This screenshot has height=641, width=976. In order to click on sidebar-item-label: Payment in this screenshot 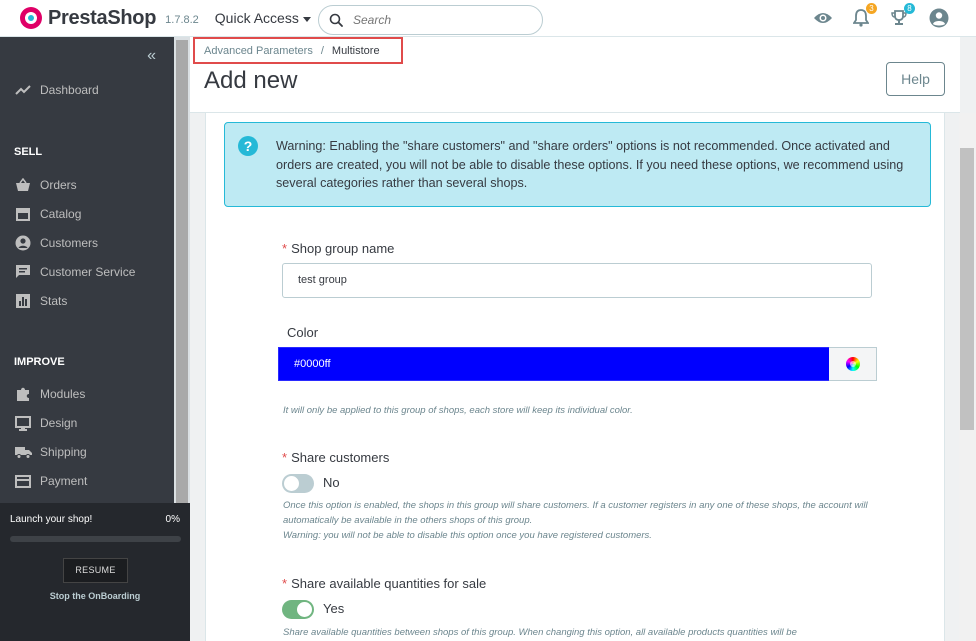, I will do `click(64, 481)`.